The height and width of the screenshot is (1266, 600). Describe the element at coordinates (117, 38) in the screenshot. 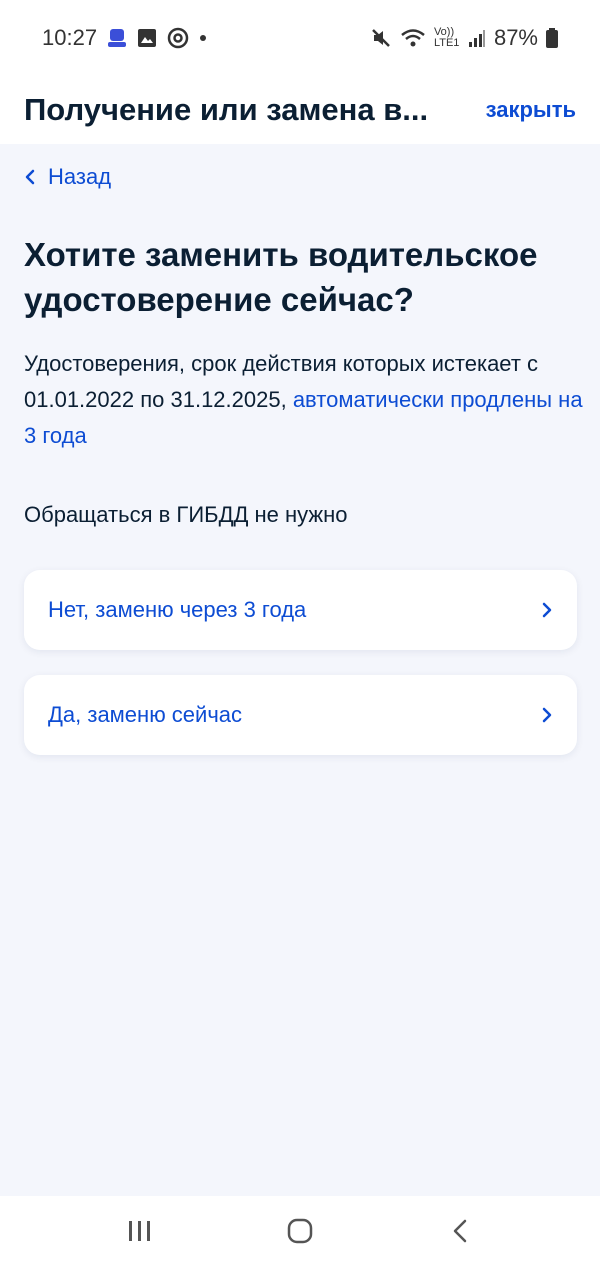

I see `notification-app-icon` at that location.